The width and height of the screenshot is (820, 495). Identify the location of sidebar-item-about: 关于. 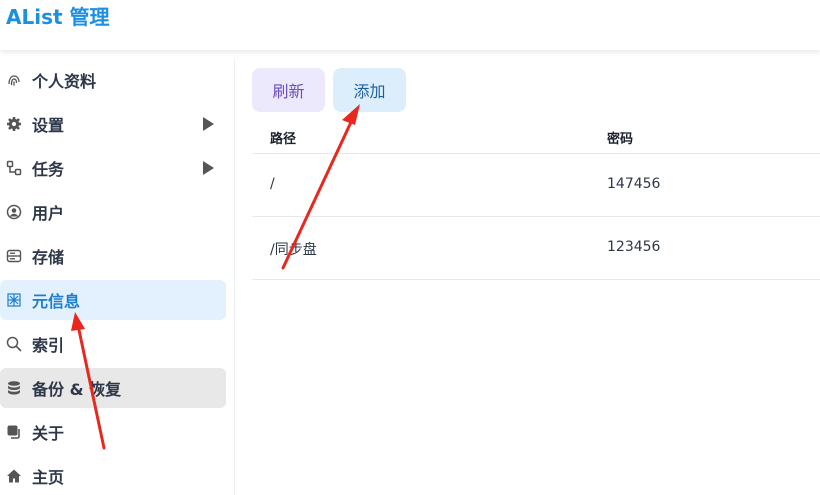
(113, 432).